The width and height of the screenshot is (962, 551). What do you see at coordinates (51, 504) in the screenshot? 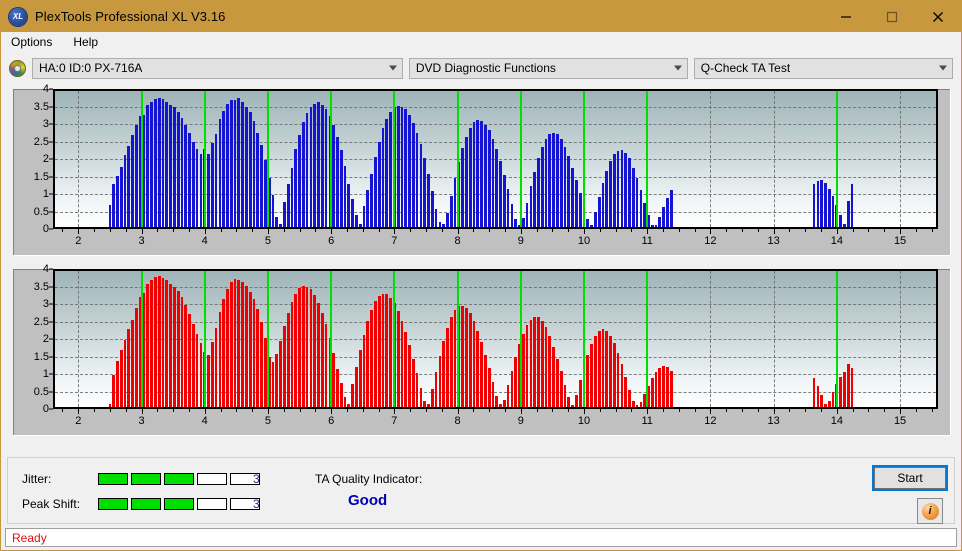
I see `peak-shift-label: Peak Shift:` at bounding box center [51, 504].